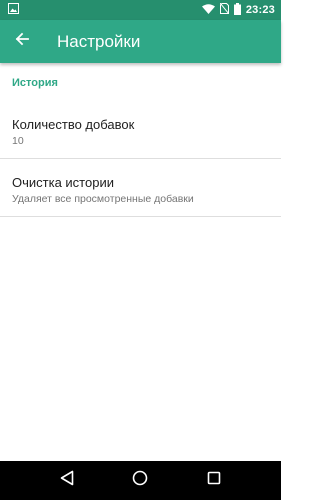 This screenshot has width=320, height=500. Describe the element at coordinates (35, 83) in the screenshot. I see `category-header-history: История` at that location.